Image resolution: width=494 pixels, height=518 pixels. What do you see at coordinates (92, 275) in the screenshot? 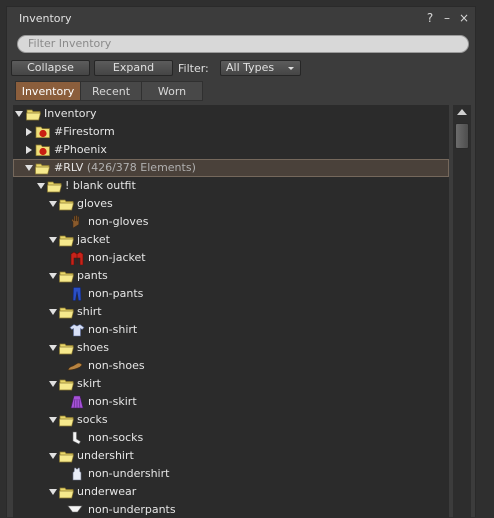
I see `tree-label: pants` at bounding box center [92, 275].